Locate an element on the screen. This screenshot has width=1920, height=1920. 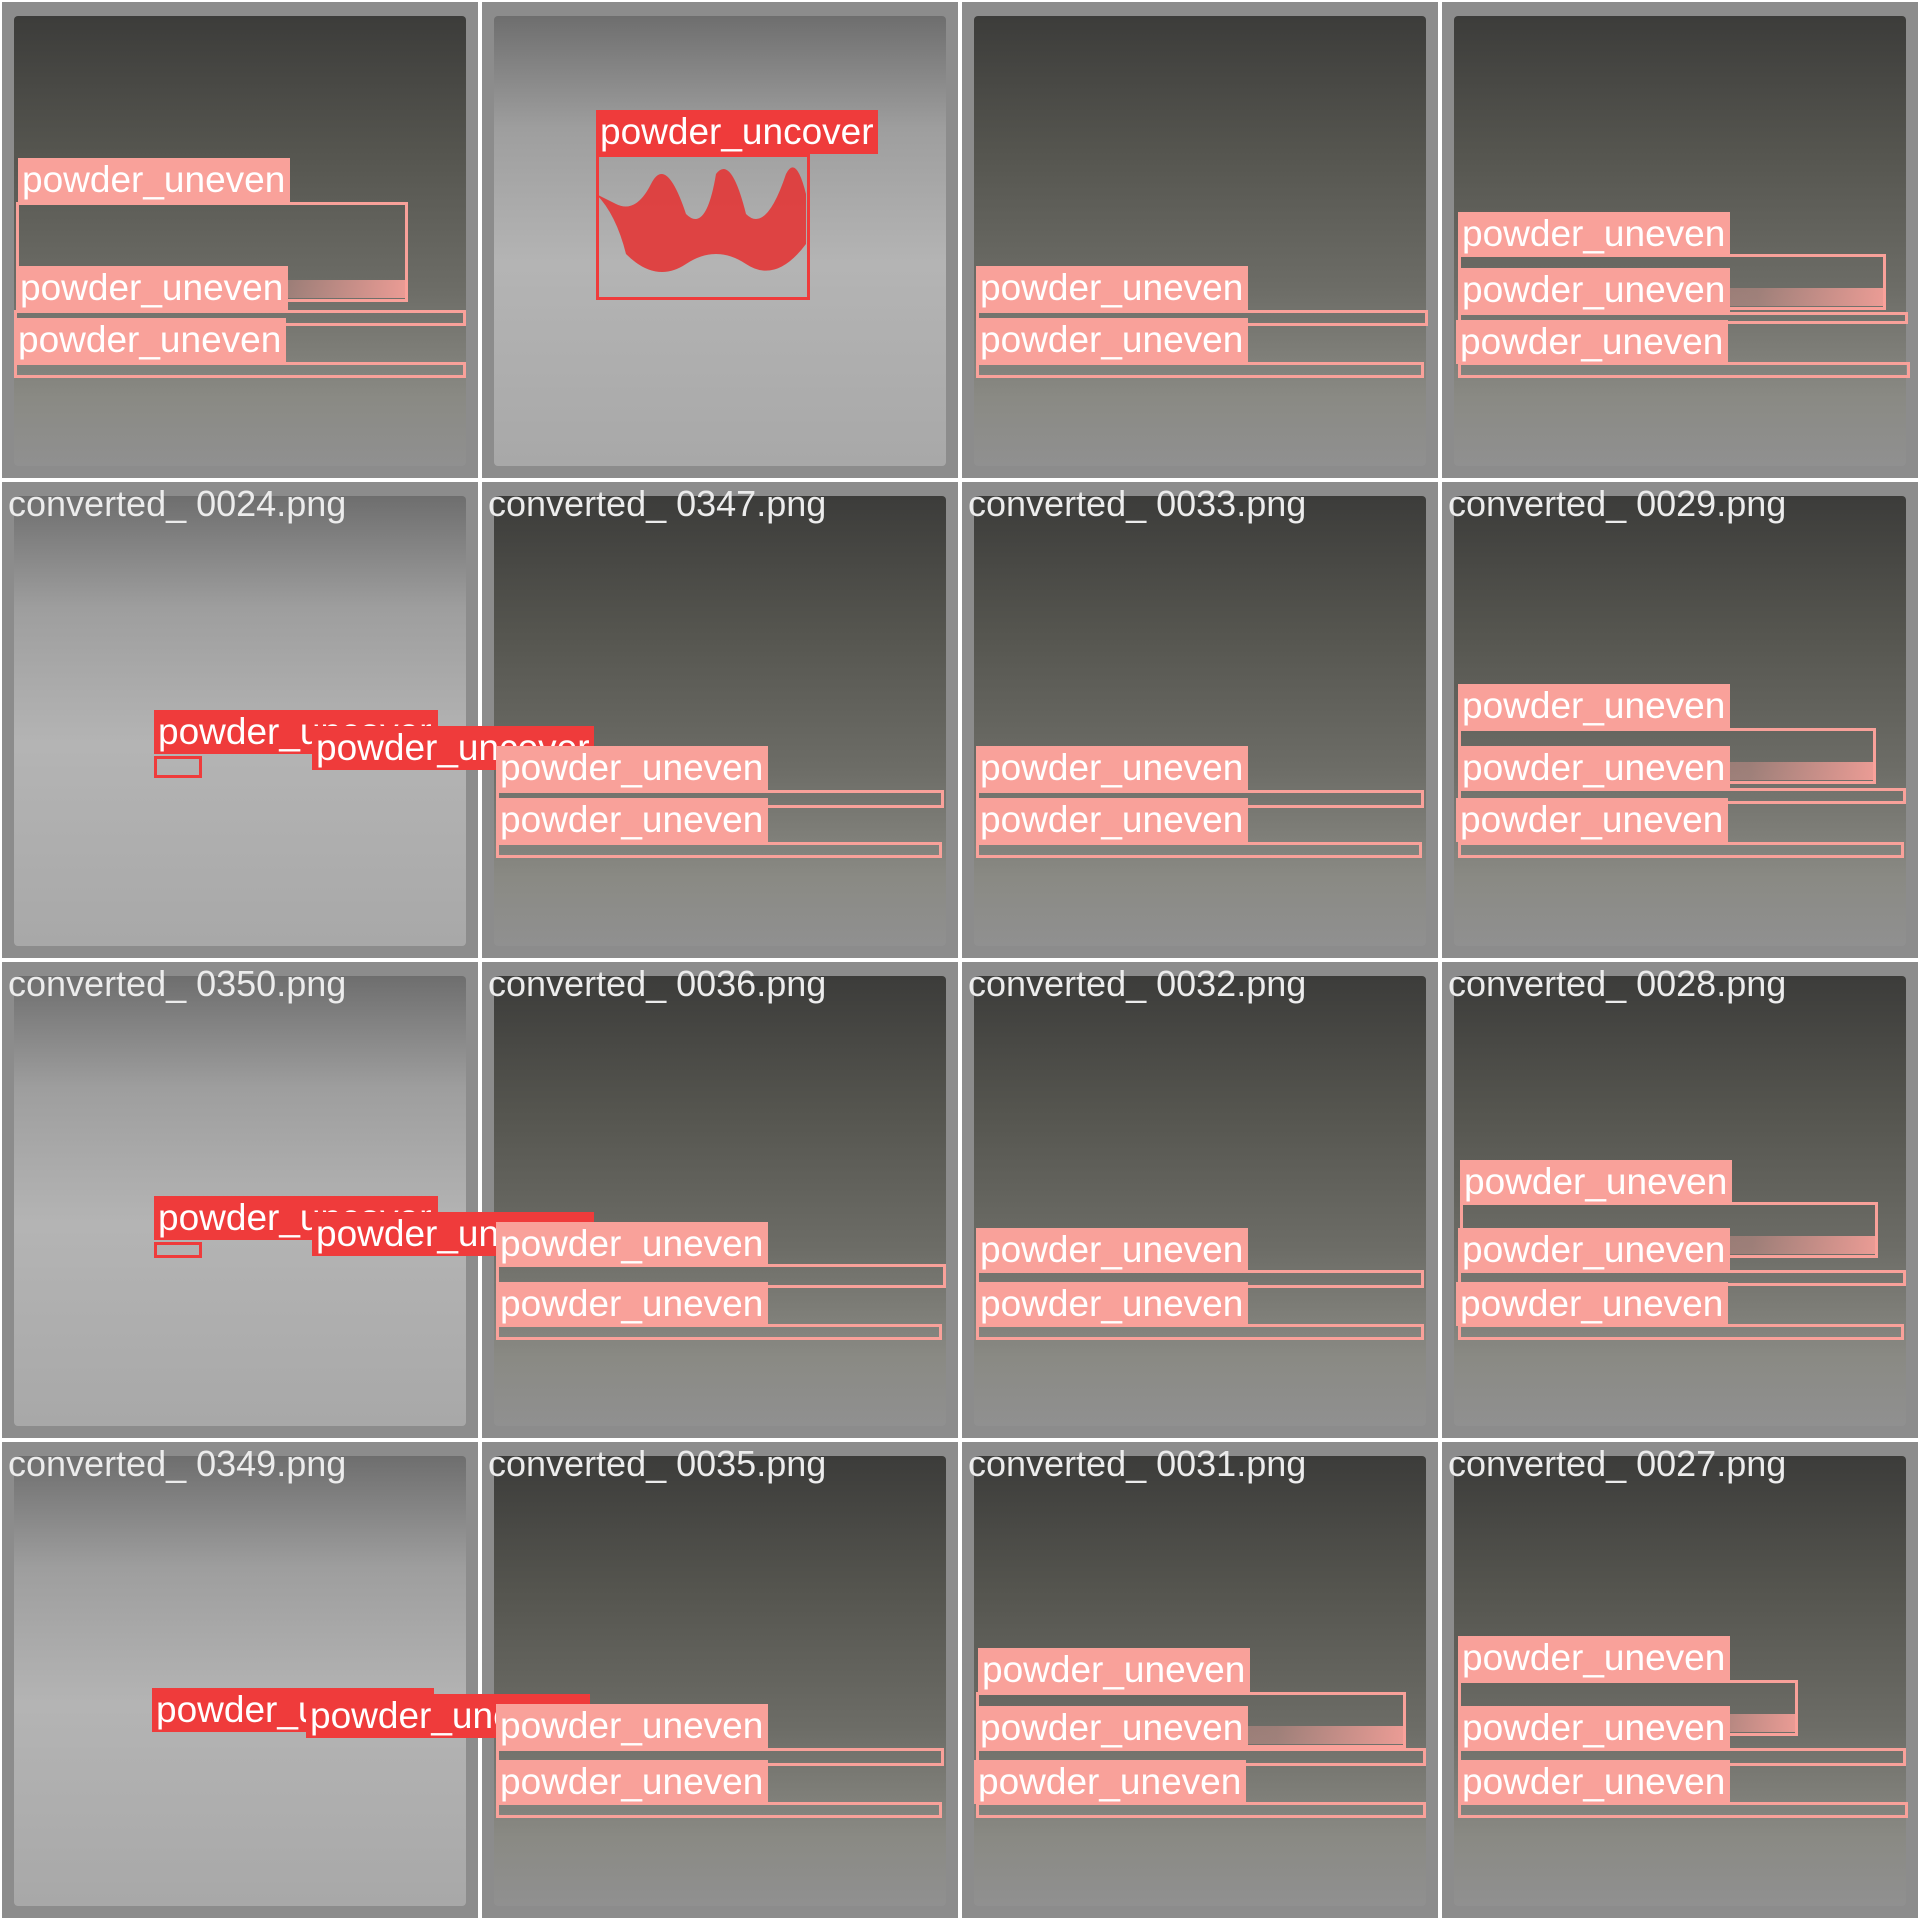
filename-label: converted_ 0028.png is located at coordinates (1617, 983).